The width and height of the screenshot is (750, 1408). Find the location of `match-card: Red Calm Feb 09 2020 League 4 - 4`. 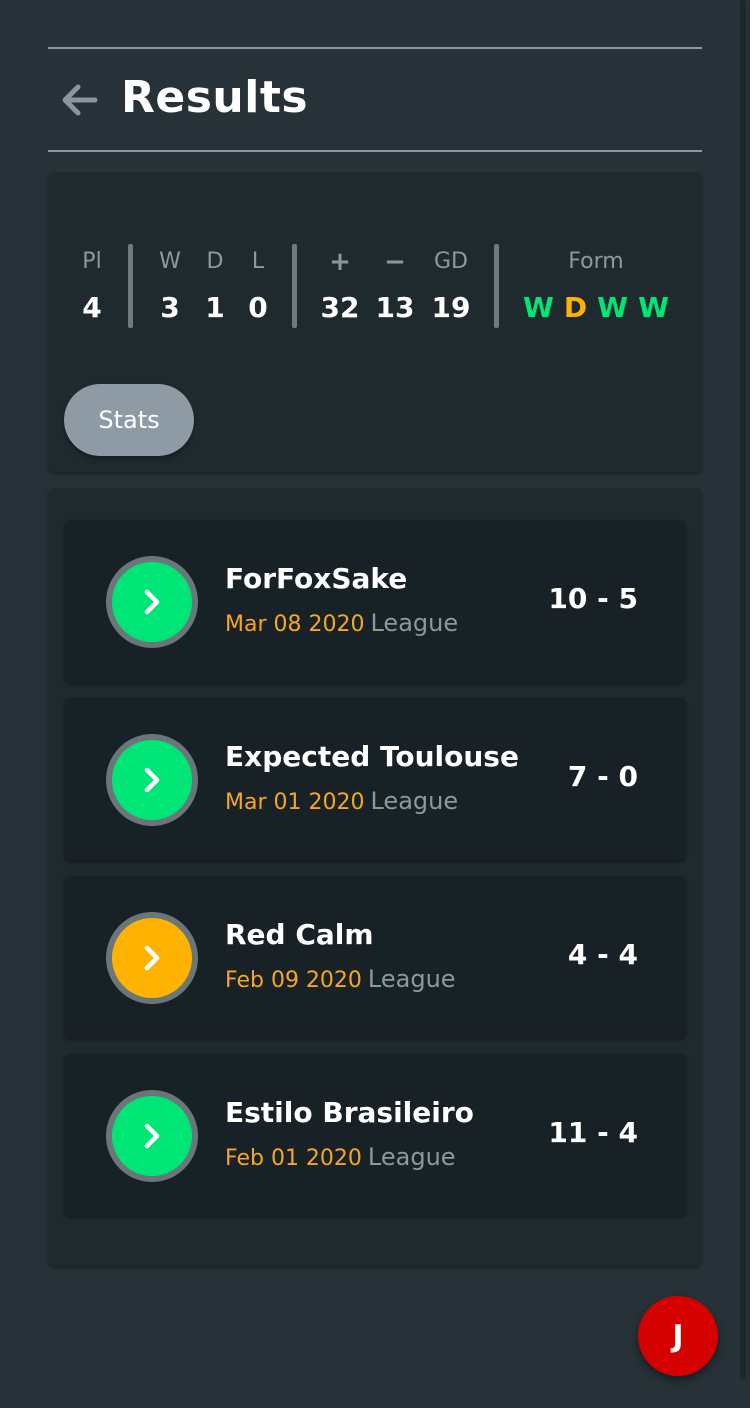

match-card: Red Calm Feb 09 2020 League 4 - 4 is located at coordinates (375, 957).